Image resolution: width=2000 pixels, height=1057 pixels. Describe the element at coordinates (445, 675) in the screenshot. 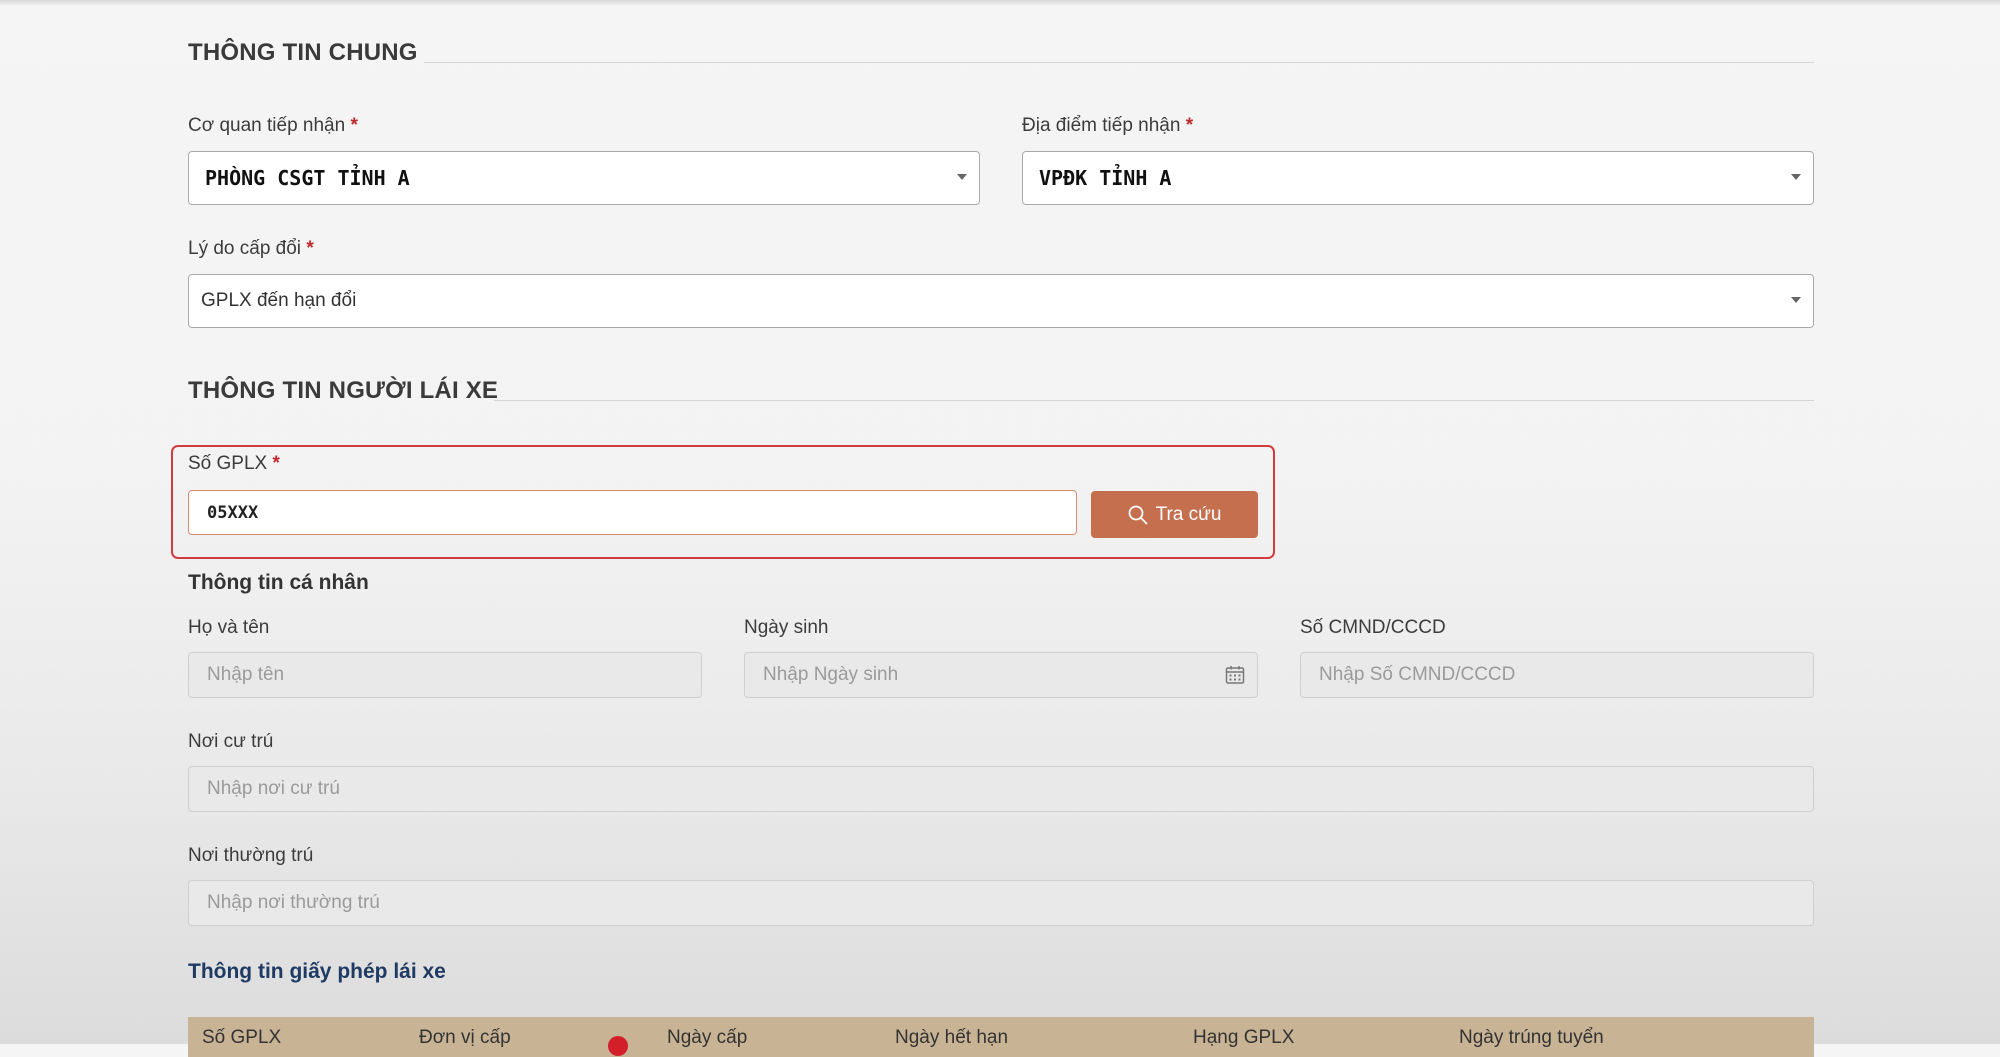

I see `full-name-input: Nhập tên` at that location.